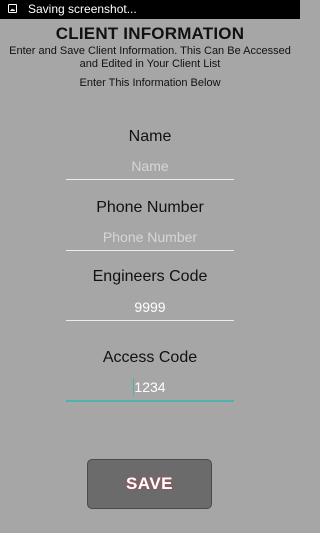 The width and height of the screenshot is (320, 533). Describe the element at coordinates (150, 207) in the screenshot. I see `phone-number-label: Phone Number` at that location.